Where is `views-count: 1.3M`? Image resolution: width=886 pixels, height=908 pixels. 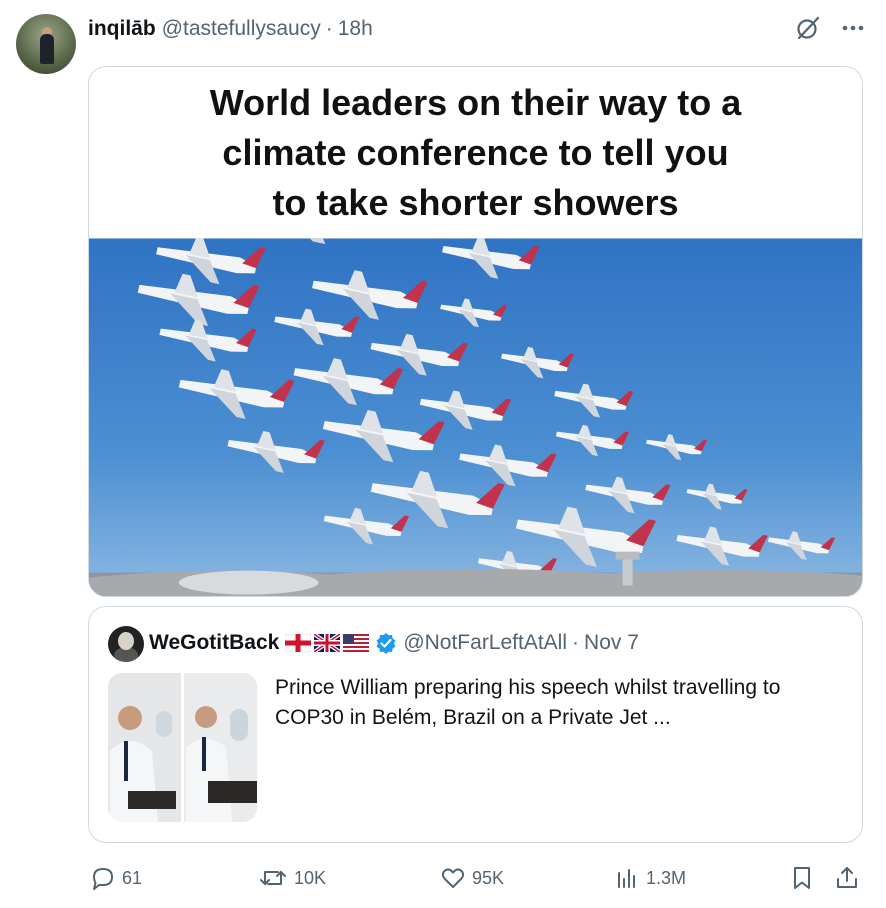 views-count: 1.3M is located at coordinates (666, 877).